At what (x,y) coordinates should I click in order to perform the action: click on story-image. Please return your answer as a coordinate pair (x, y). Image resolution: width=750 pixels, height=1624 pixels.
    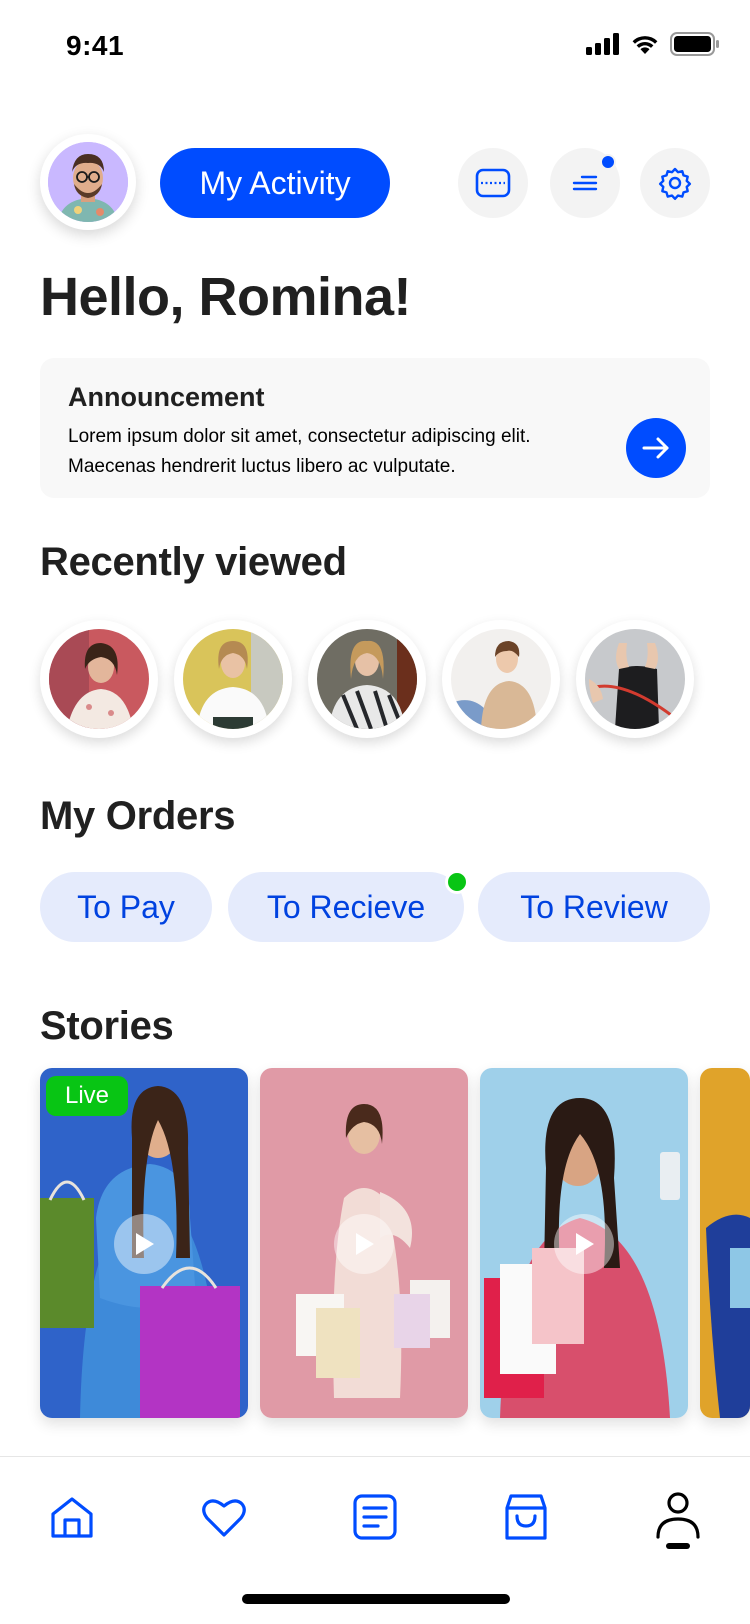
    Looking at the image, I should click on (725, 1243).